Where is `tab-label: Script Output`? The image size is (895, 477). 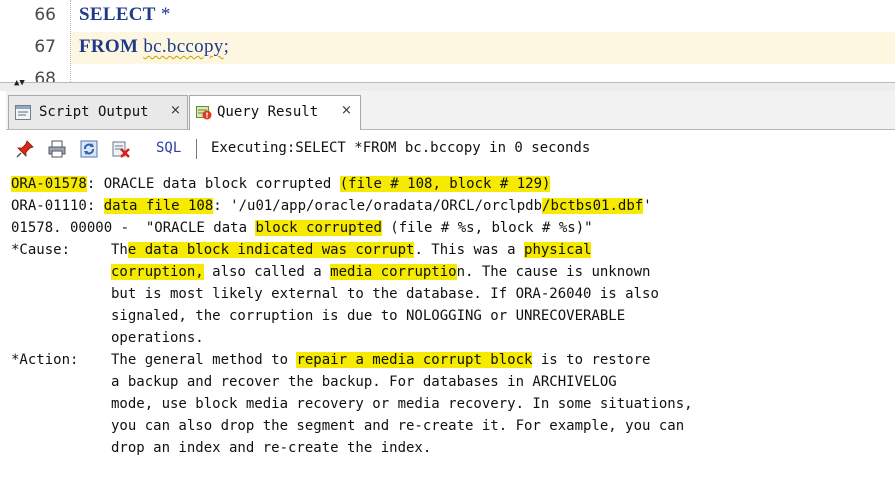 tab-label: Script Output is located at coordinates (94, 112).